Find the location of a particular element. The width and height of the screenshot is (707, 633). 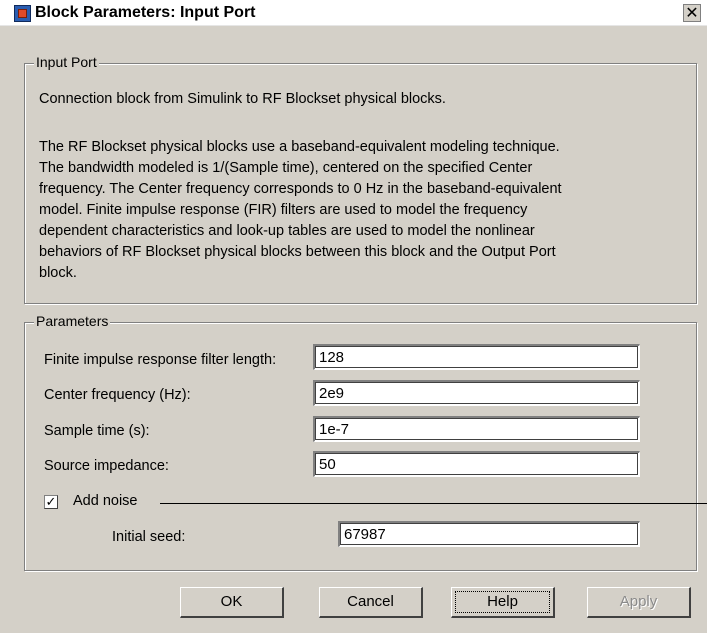

apply-button: Apply is located at coordinates (639, 602).